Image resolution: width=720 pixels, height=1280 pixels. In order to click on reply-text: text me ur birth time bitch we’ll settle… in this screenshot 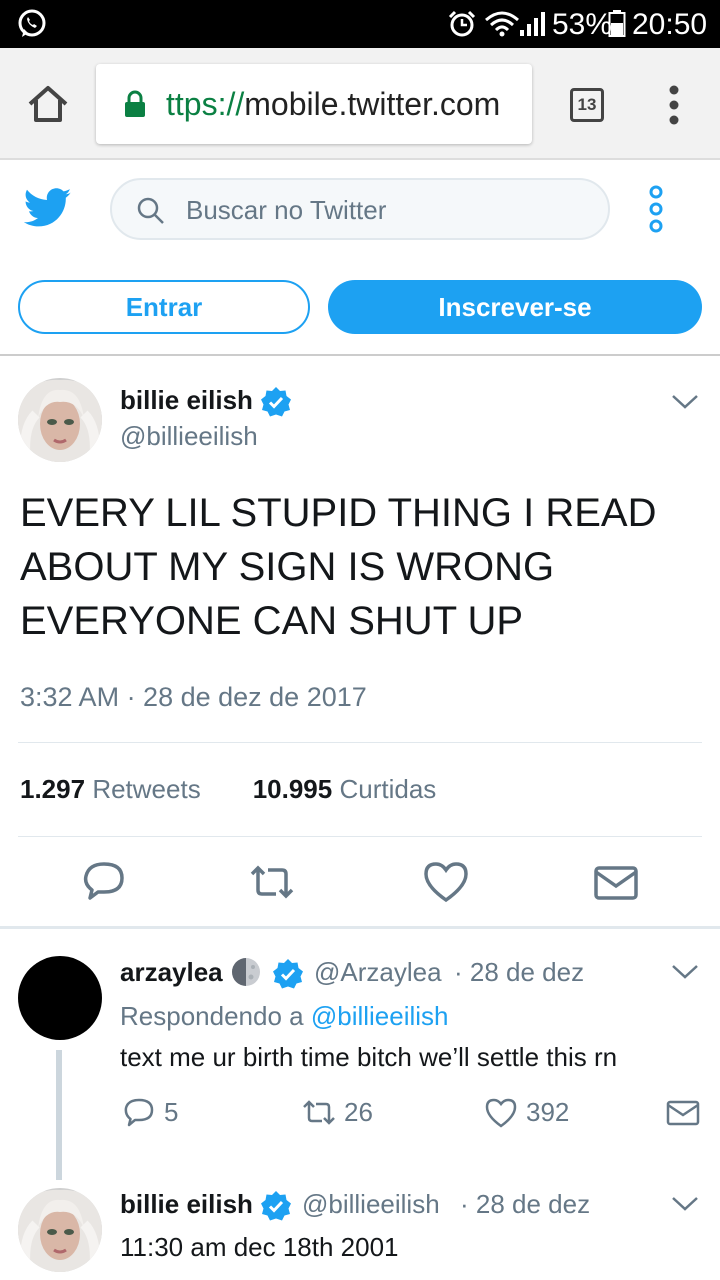, I will do `click(369, 1057)`.